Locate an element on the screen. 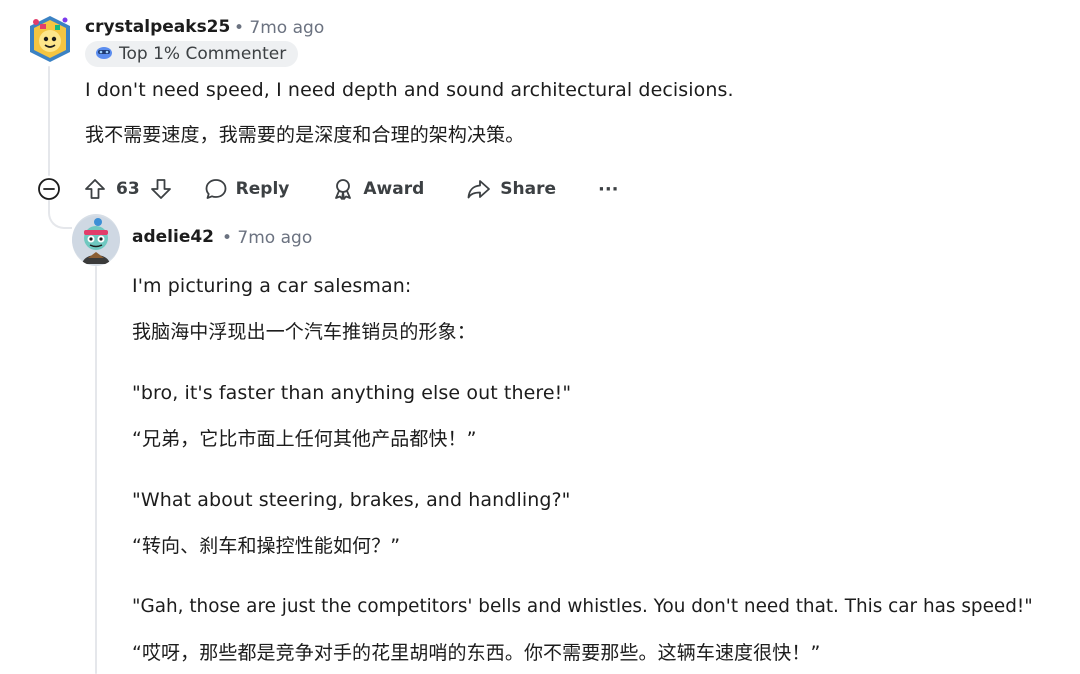  reply-label: Reply is located at coordinates (262, 189).